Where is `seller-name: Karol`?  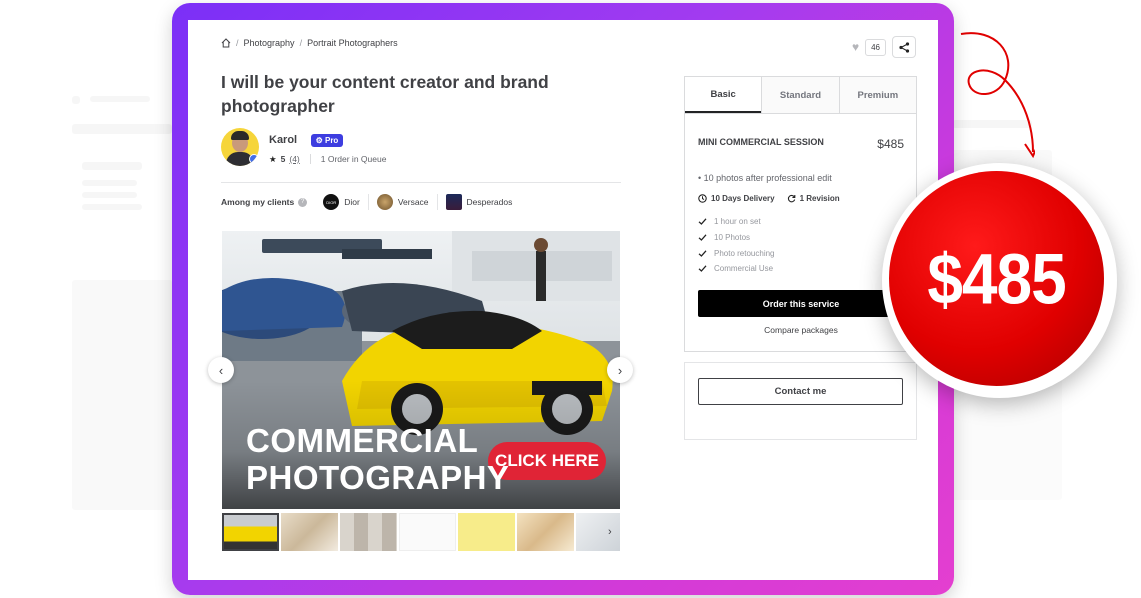 seller-name: Karol is located at coordinates (283, 140).